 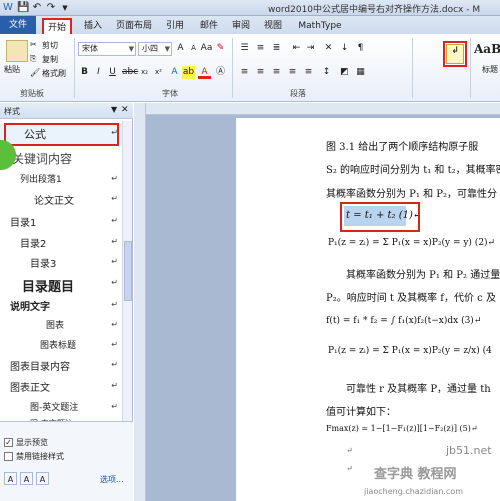 What do you see at coordinates (244, 72) in the screenshot?
I see `align-left-icon: ≡` at bounding box center [244, 72].